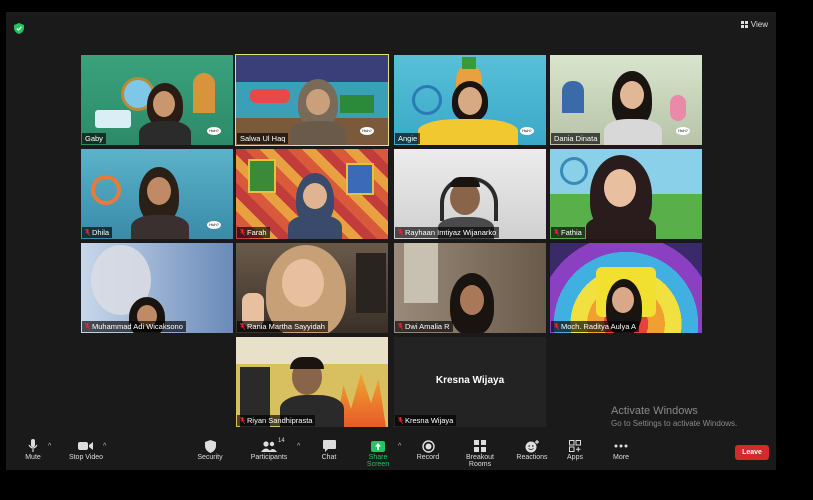 The height and width of the screenshot is (500, 813). Describe the element at coordinates (329, 457) in the screenshot. I see `chat-label: Chat` at that location.